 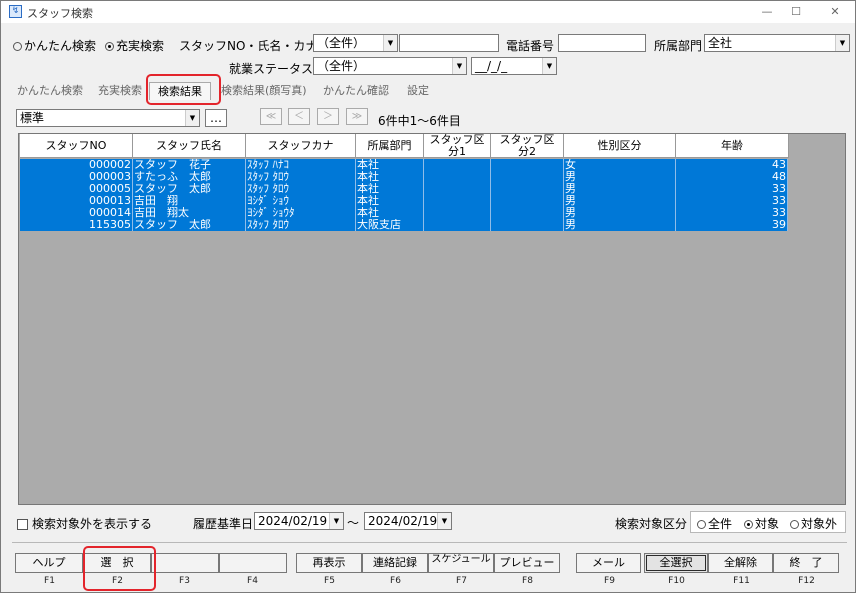 What do you see at coordinates (461, 563) in the screenshot?
I see `schedule-button: スケジュール` at bounding box center [461, 563].